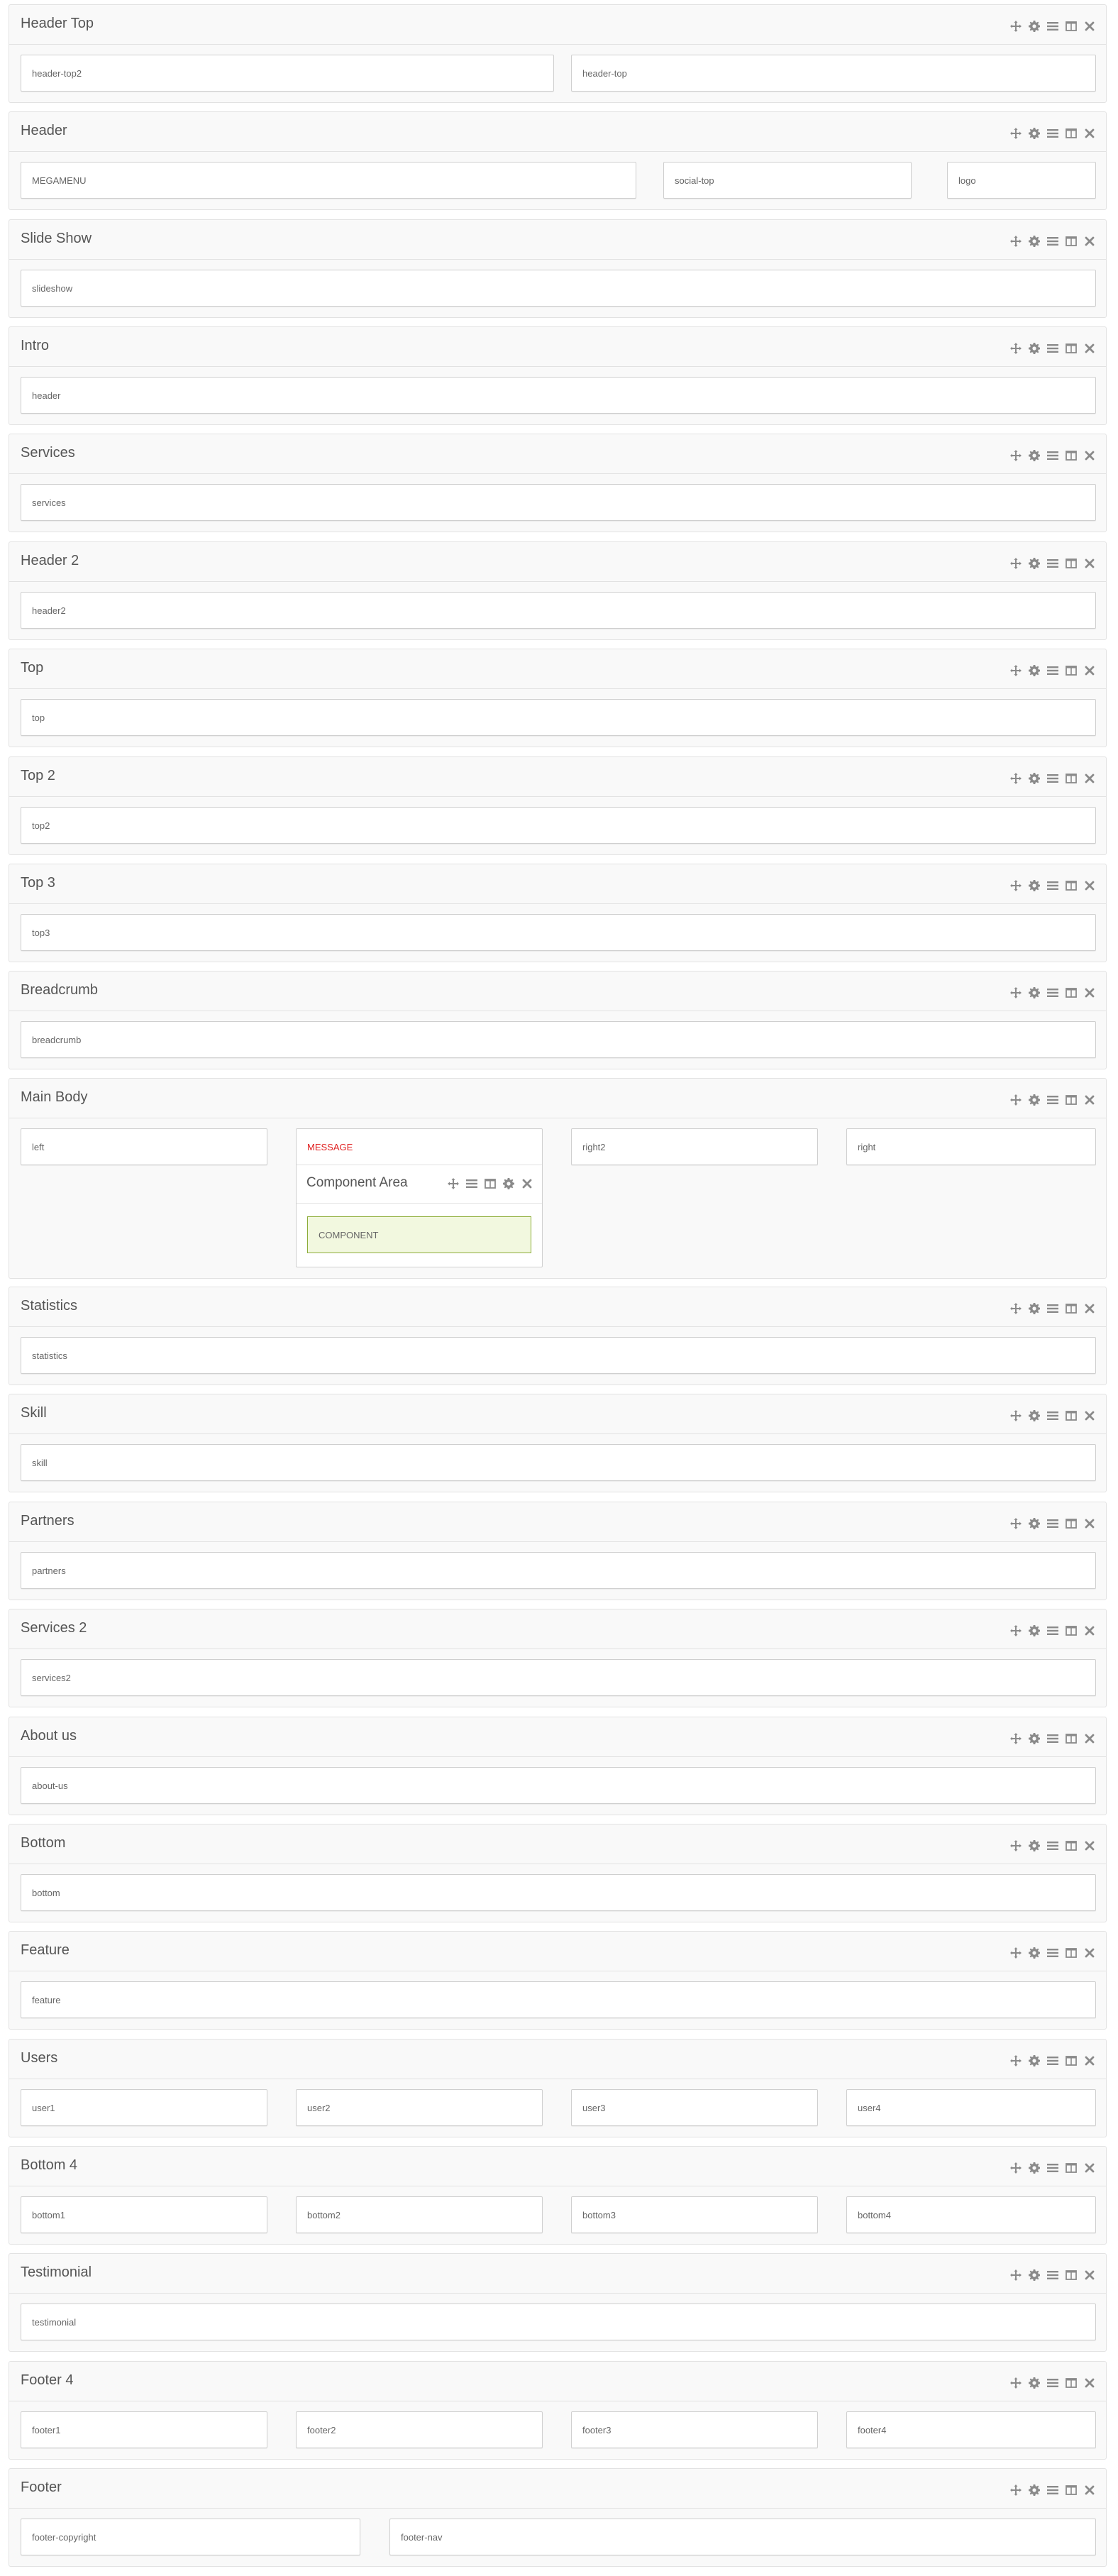  Describe the element at coordinates (971, 2214) in the screenshot. I see `position-box-bottom4: bottom4` at that location.